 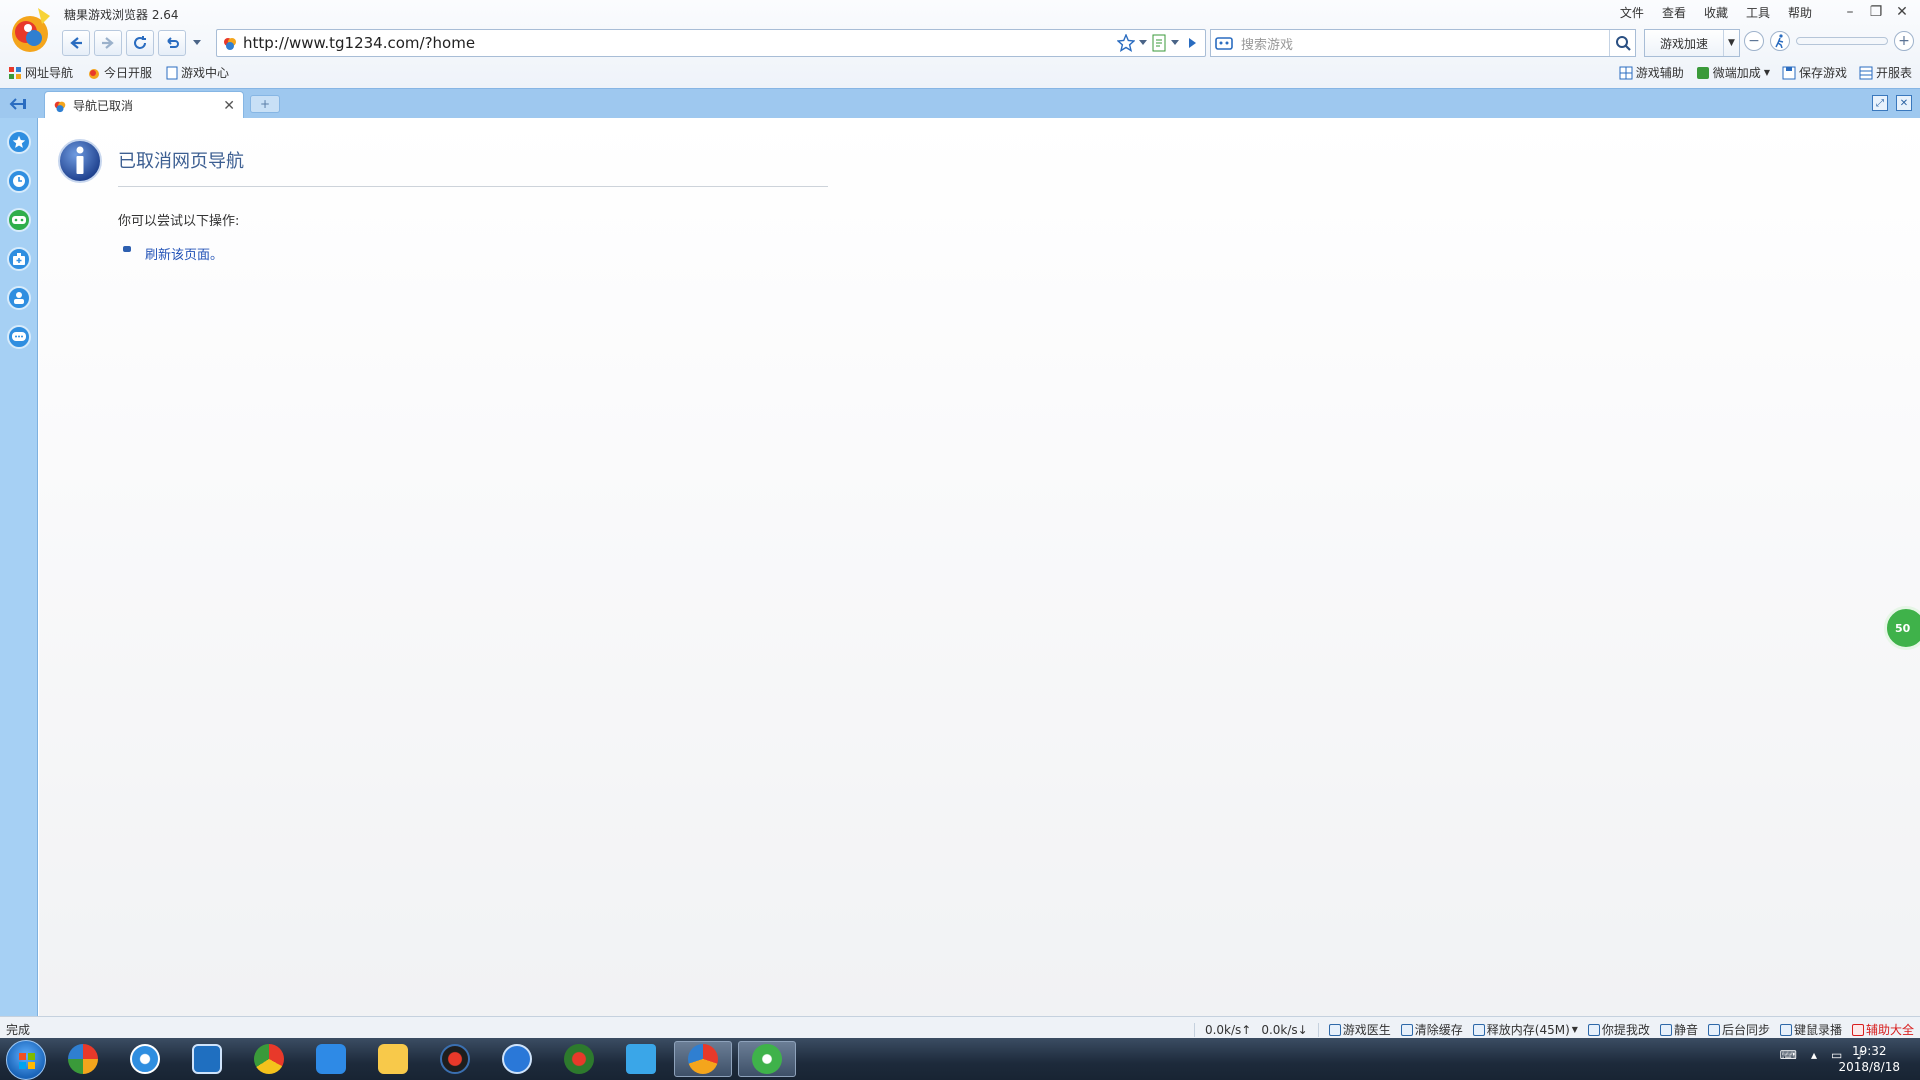 What do you see at coordinates (1814, 1055) in the screenshot?
I see `tray-expand-icon: ▴` at bounding box center [1814, 1055].